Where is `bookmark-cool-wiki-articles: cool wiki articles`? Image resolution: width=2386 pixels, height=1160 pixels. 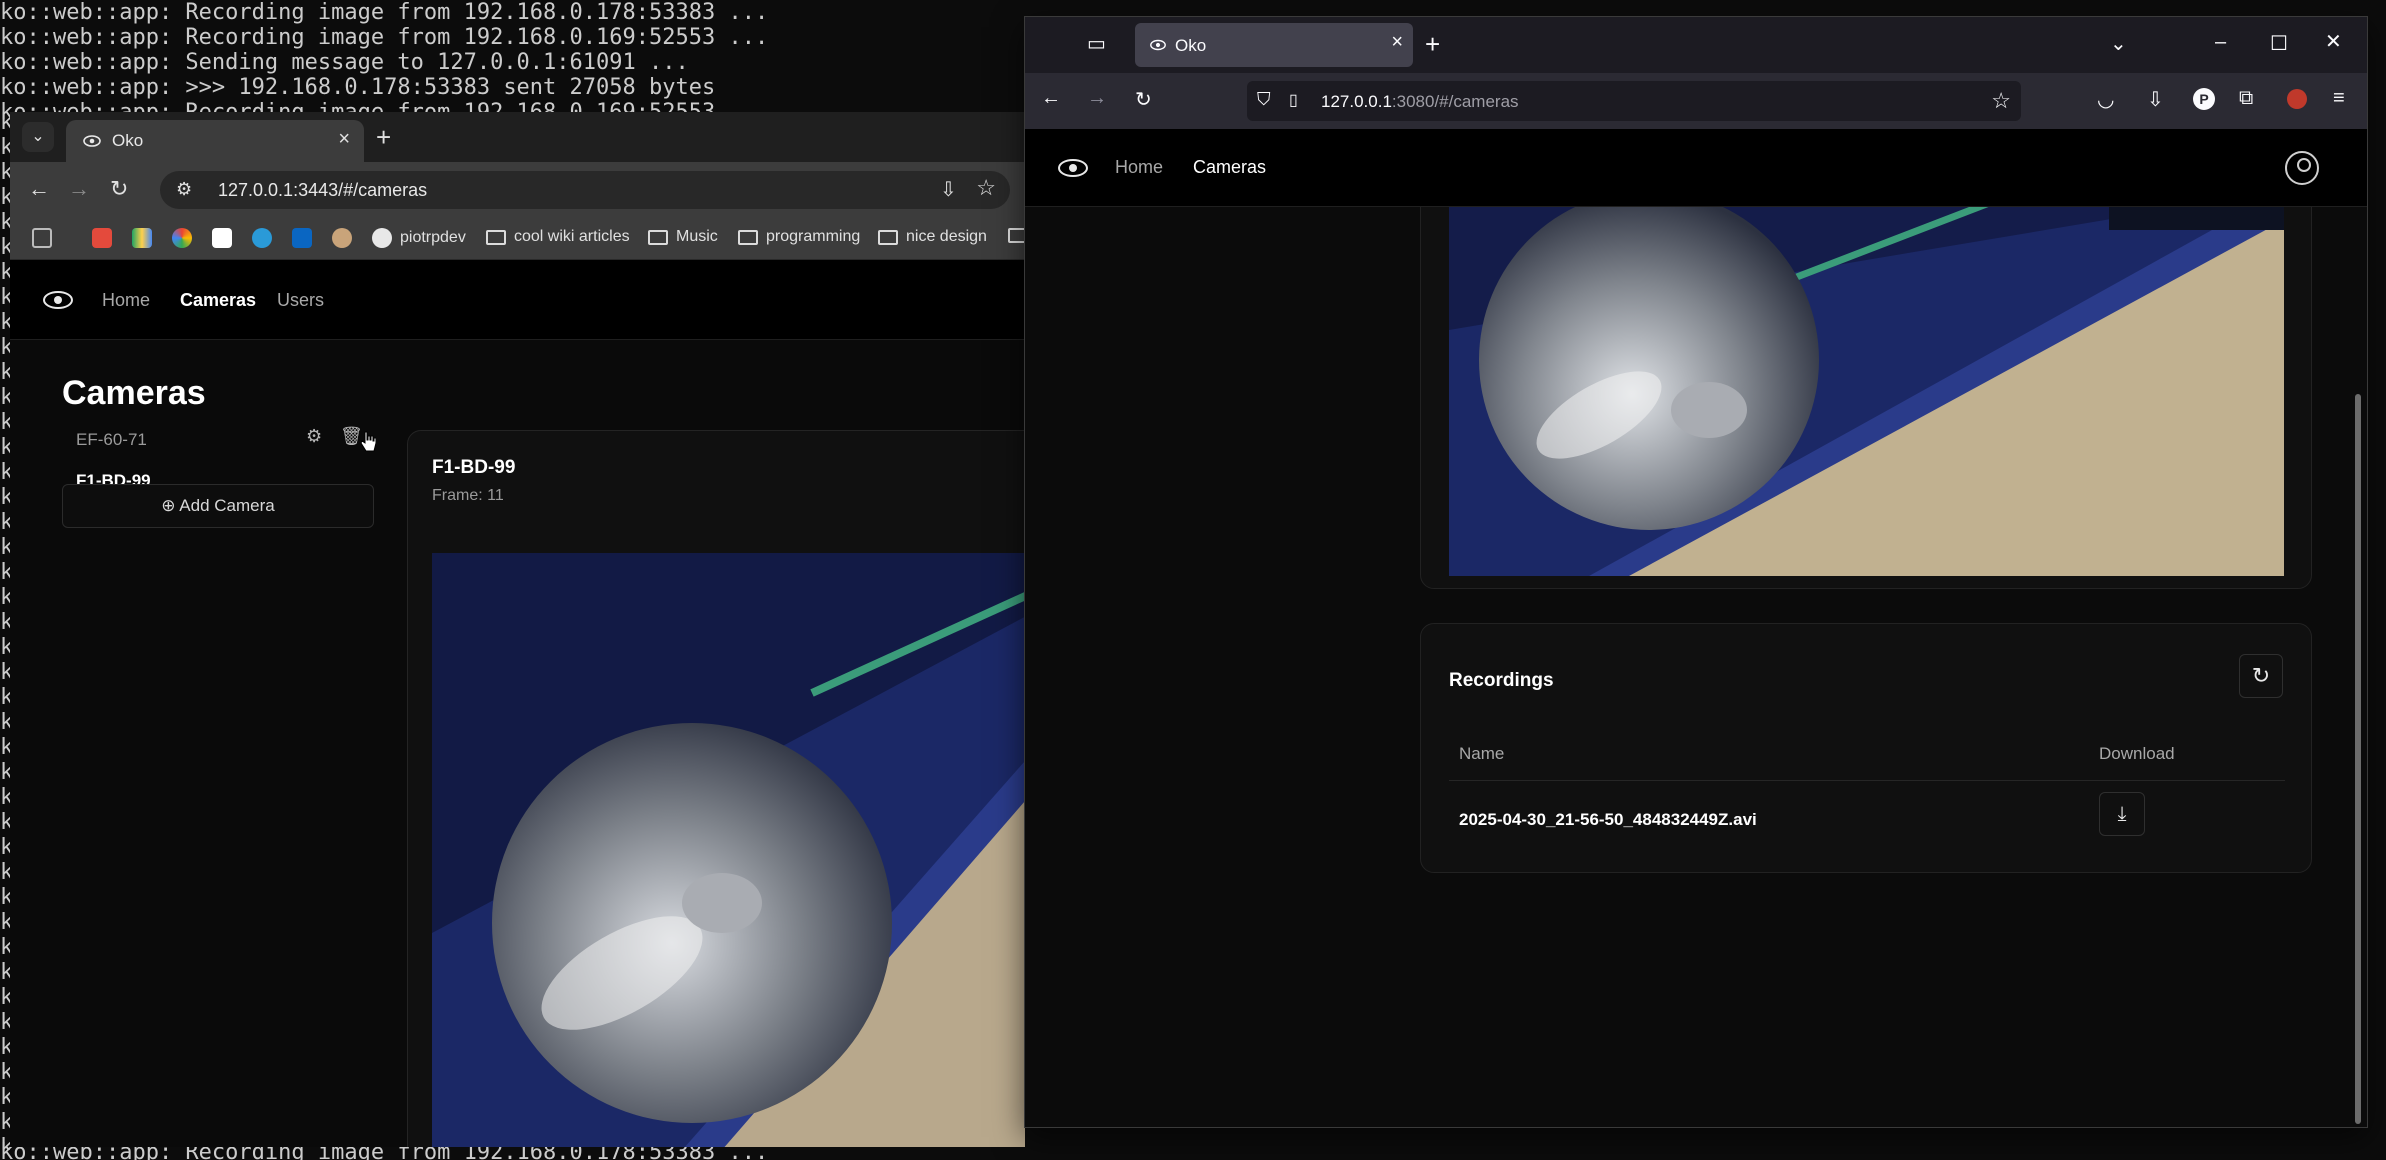 bookmark-cool-wiki-articles: cool wiki articles is located at coordinates (558, 237).